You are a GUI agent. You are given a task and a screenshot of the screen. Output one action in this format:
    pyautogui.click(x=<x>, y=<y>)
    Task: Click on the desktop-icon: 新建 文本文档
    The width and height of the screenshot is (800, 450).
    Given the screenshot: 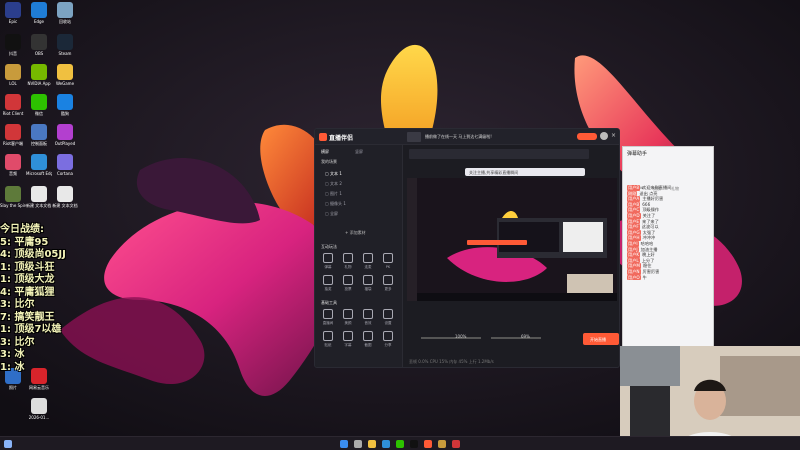 What is the action you would take?
    pyautogui.click(x=65, y=197)
    